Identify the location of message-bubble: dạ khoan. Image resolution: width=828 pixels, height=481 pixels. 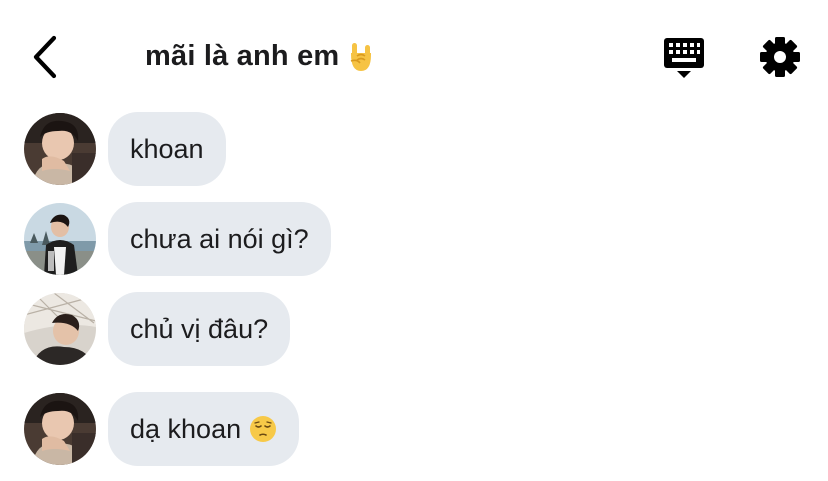
(204, 429).